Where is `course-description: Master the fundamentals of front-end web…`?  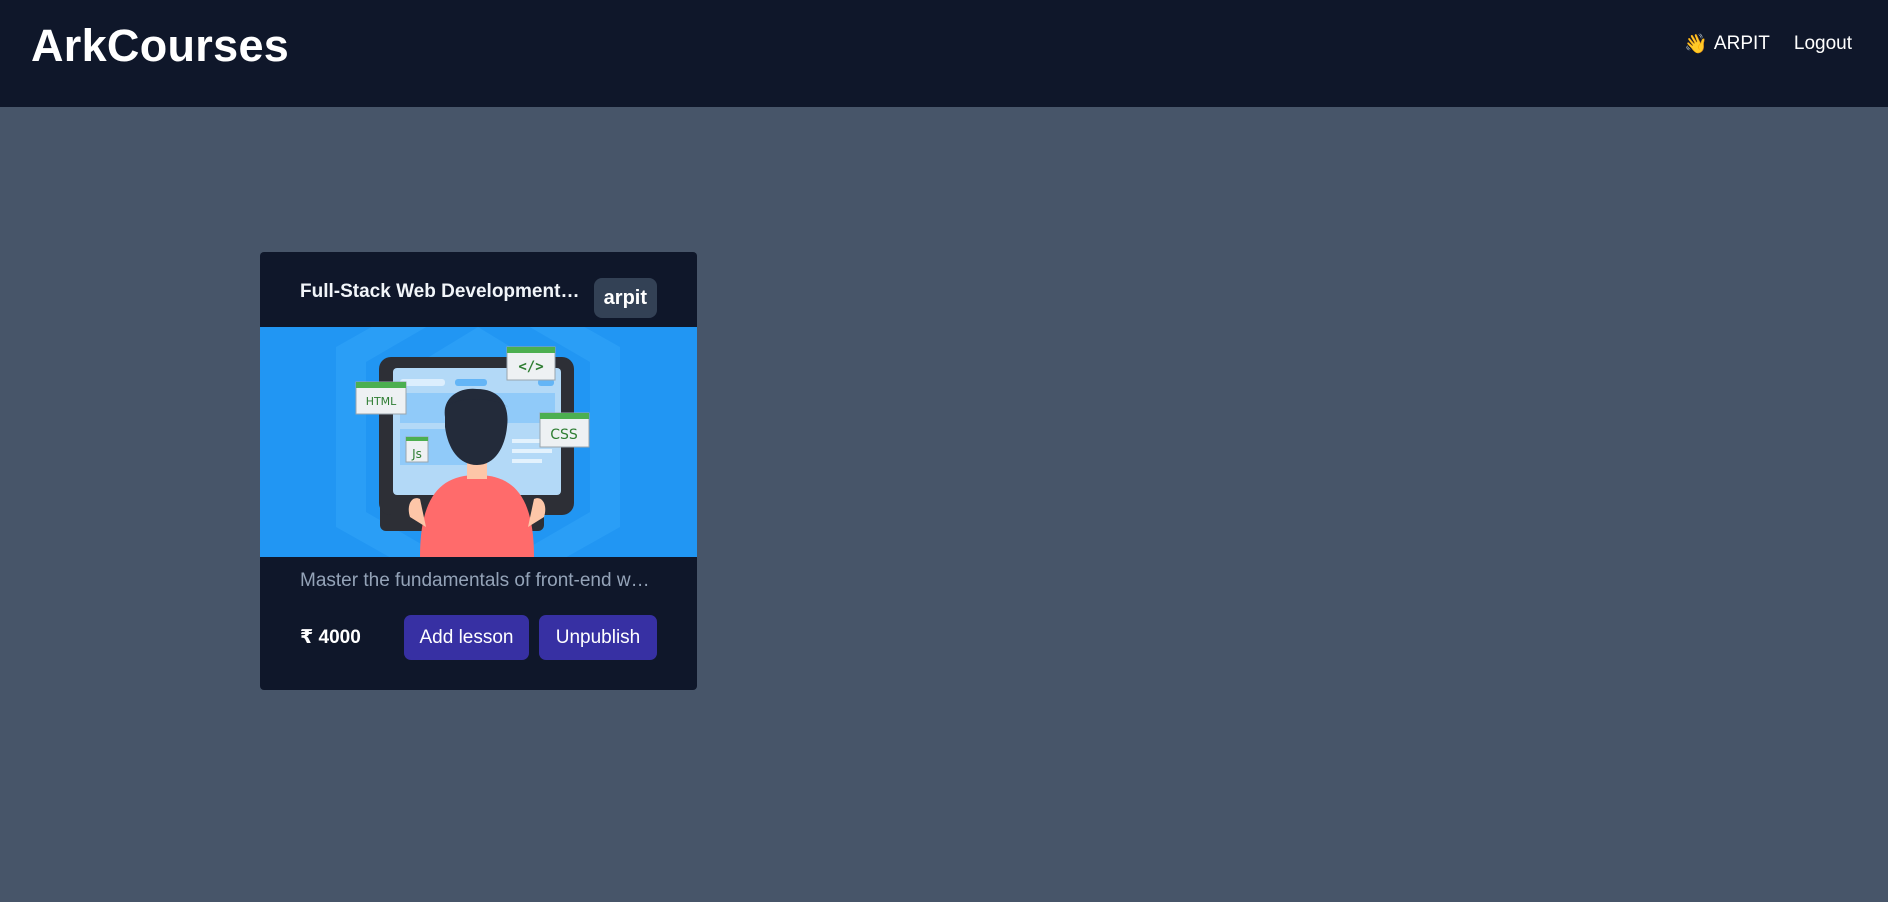
course-description: Master the fundamentals of front-end web… is located at coordinates (480, 580).